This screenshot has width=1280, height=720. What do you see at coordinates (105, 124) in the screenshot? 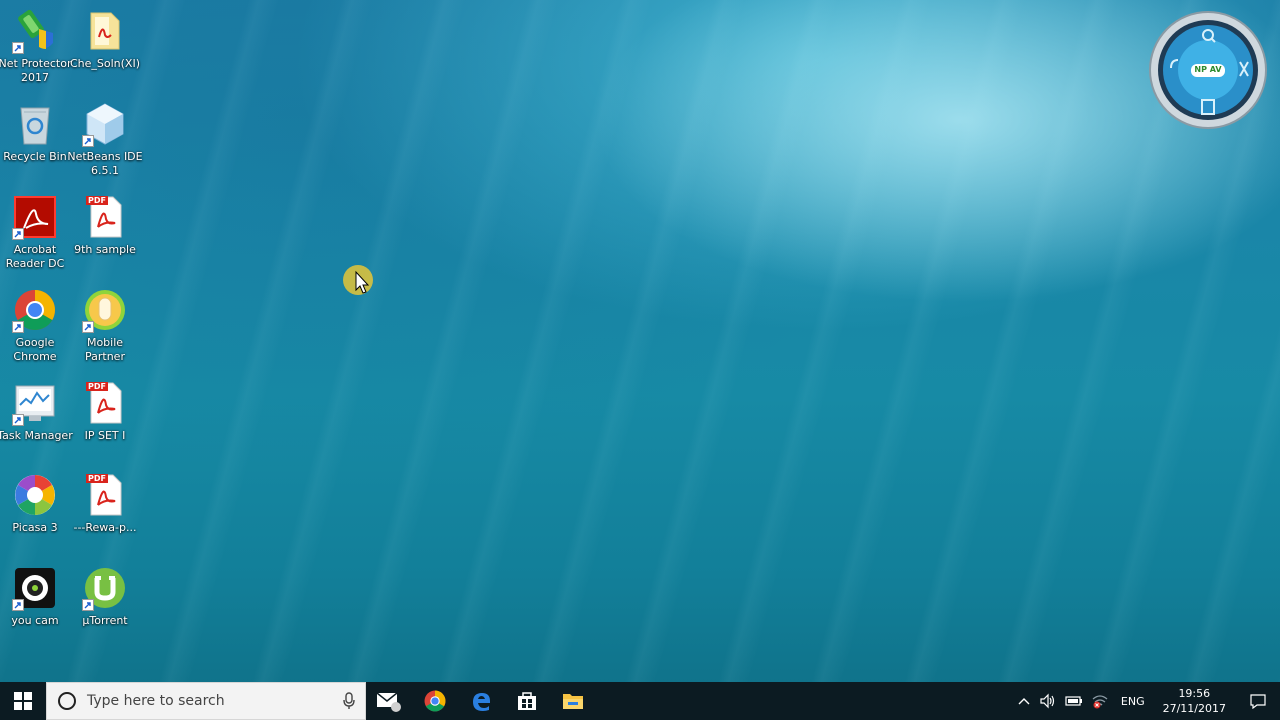
I see `netbeans-icon` at bounding box center [105, 124].